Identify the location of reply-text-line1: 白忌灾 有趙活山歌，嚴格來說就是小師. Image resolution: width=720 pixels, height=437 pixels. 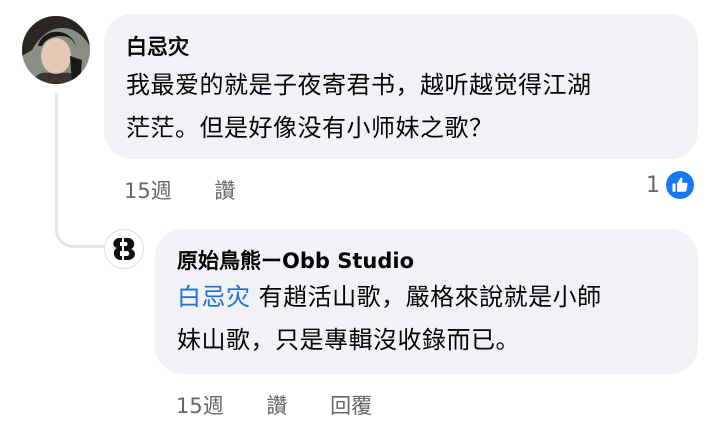
(437, 297).